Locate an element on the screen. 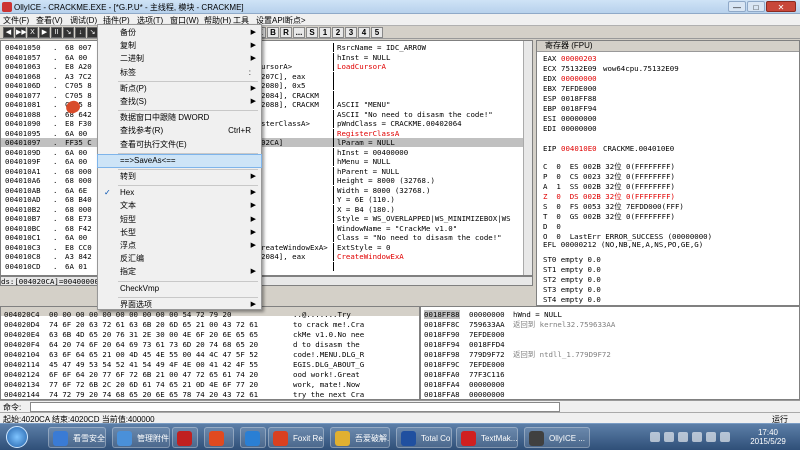 The height and width of the screenshot is (450, 800). disassembly-row: 00401095. 6A 00 RegisterClassA is located at coordinates (266, 133).